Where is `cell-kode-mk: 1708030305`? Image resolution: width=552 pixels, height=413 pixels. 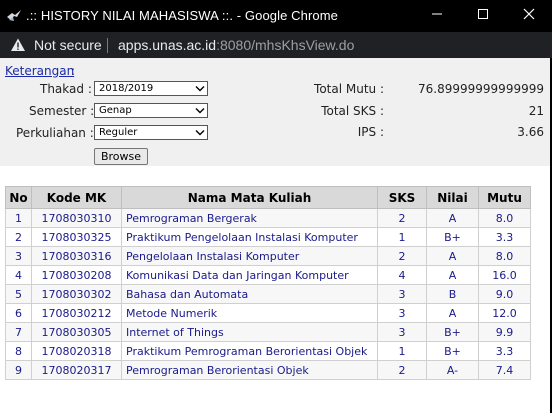
cell-kode-mk: 1708030305 is located at coordinates (76, 332).